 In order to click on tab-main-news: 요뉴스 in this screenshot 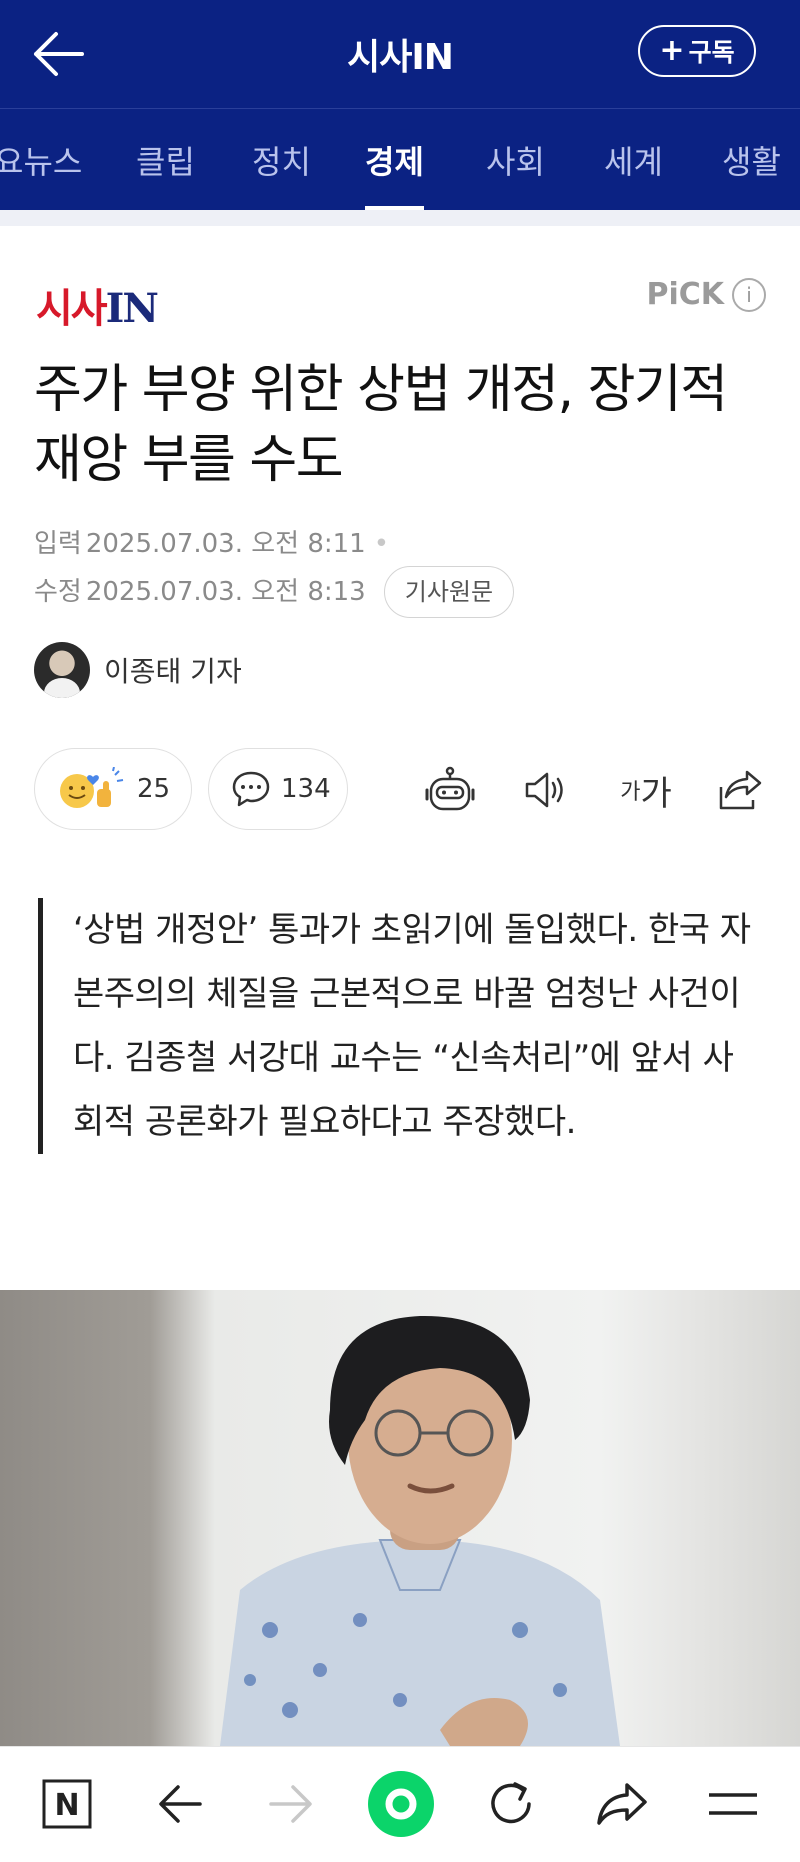, I will do `click(41, 159)`.